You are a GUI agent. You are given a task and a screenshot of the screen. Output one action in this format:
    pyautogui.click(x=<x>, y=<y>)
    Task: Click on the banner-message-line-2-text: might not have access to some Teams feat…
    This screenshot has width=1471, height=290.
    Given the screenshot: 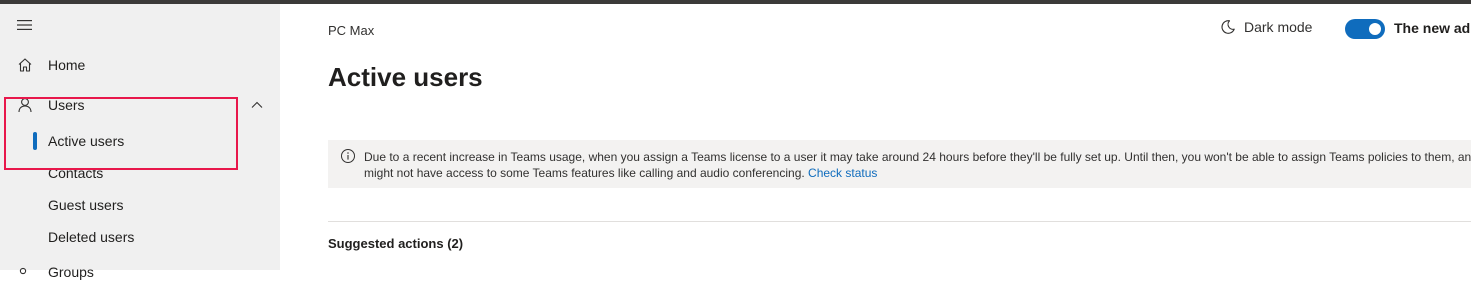 What is the action you would take?
    pyautogui.click(x=584, y=173)
    